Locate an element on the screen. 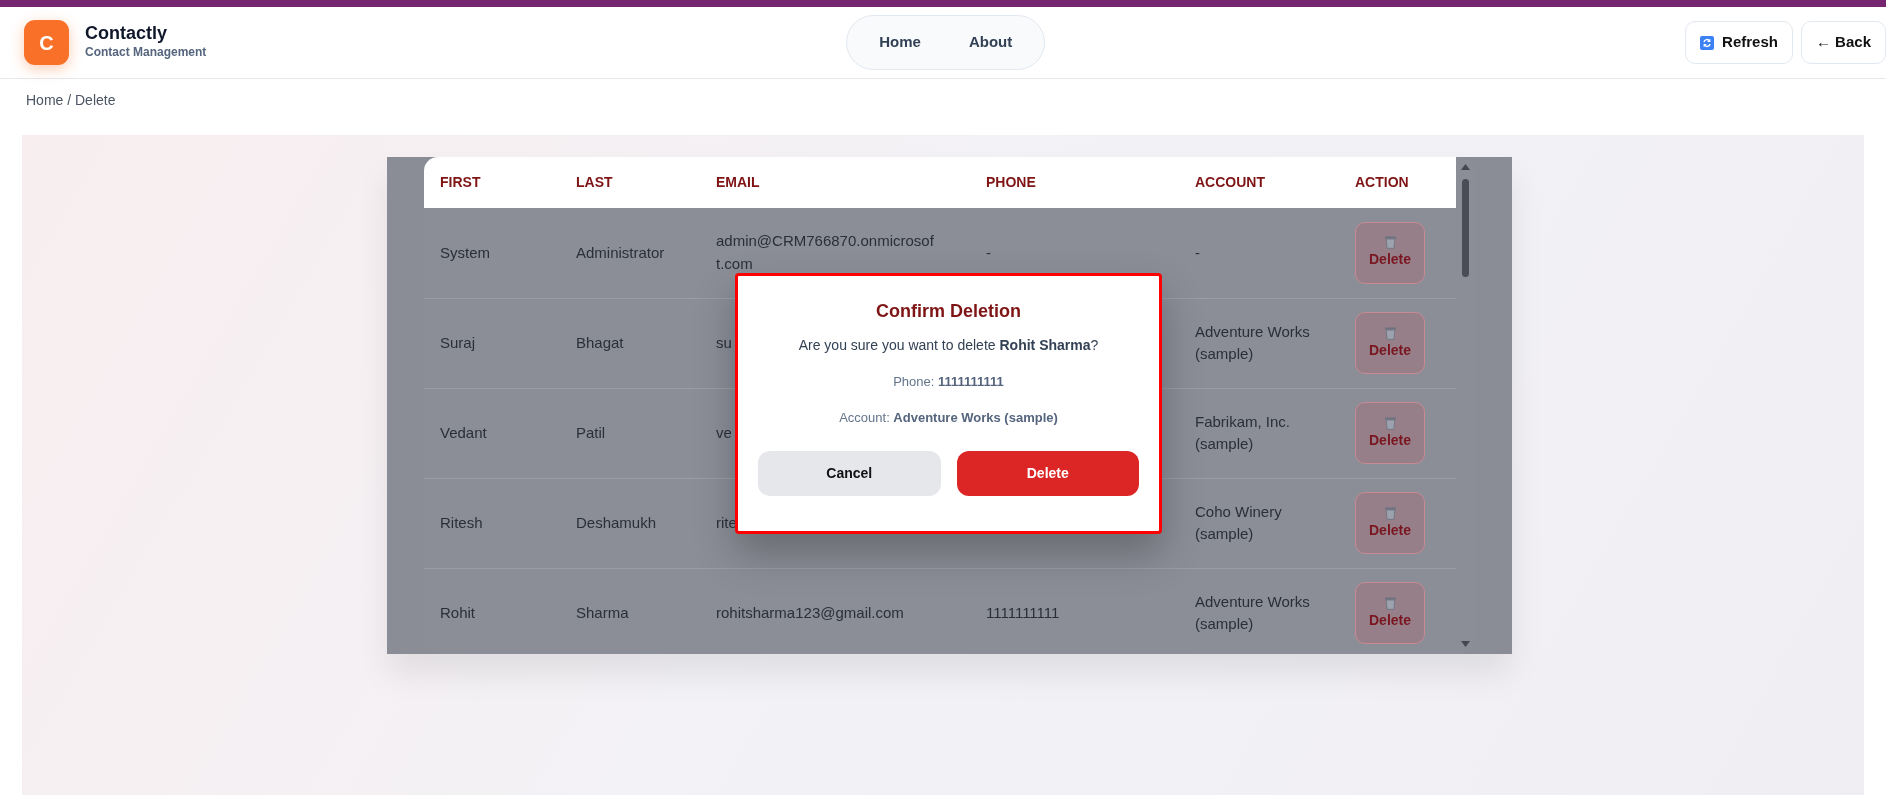 The image size is (1886, 810). column-header: ACTION is located at coordinates (1397, 182).